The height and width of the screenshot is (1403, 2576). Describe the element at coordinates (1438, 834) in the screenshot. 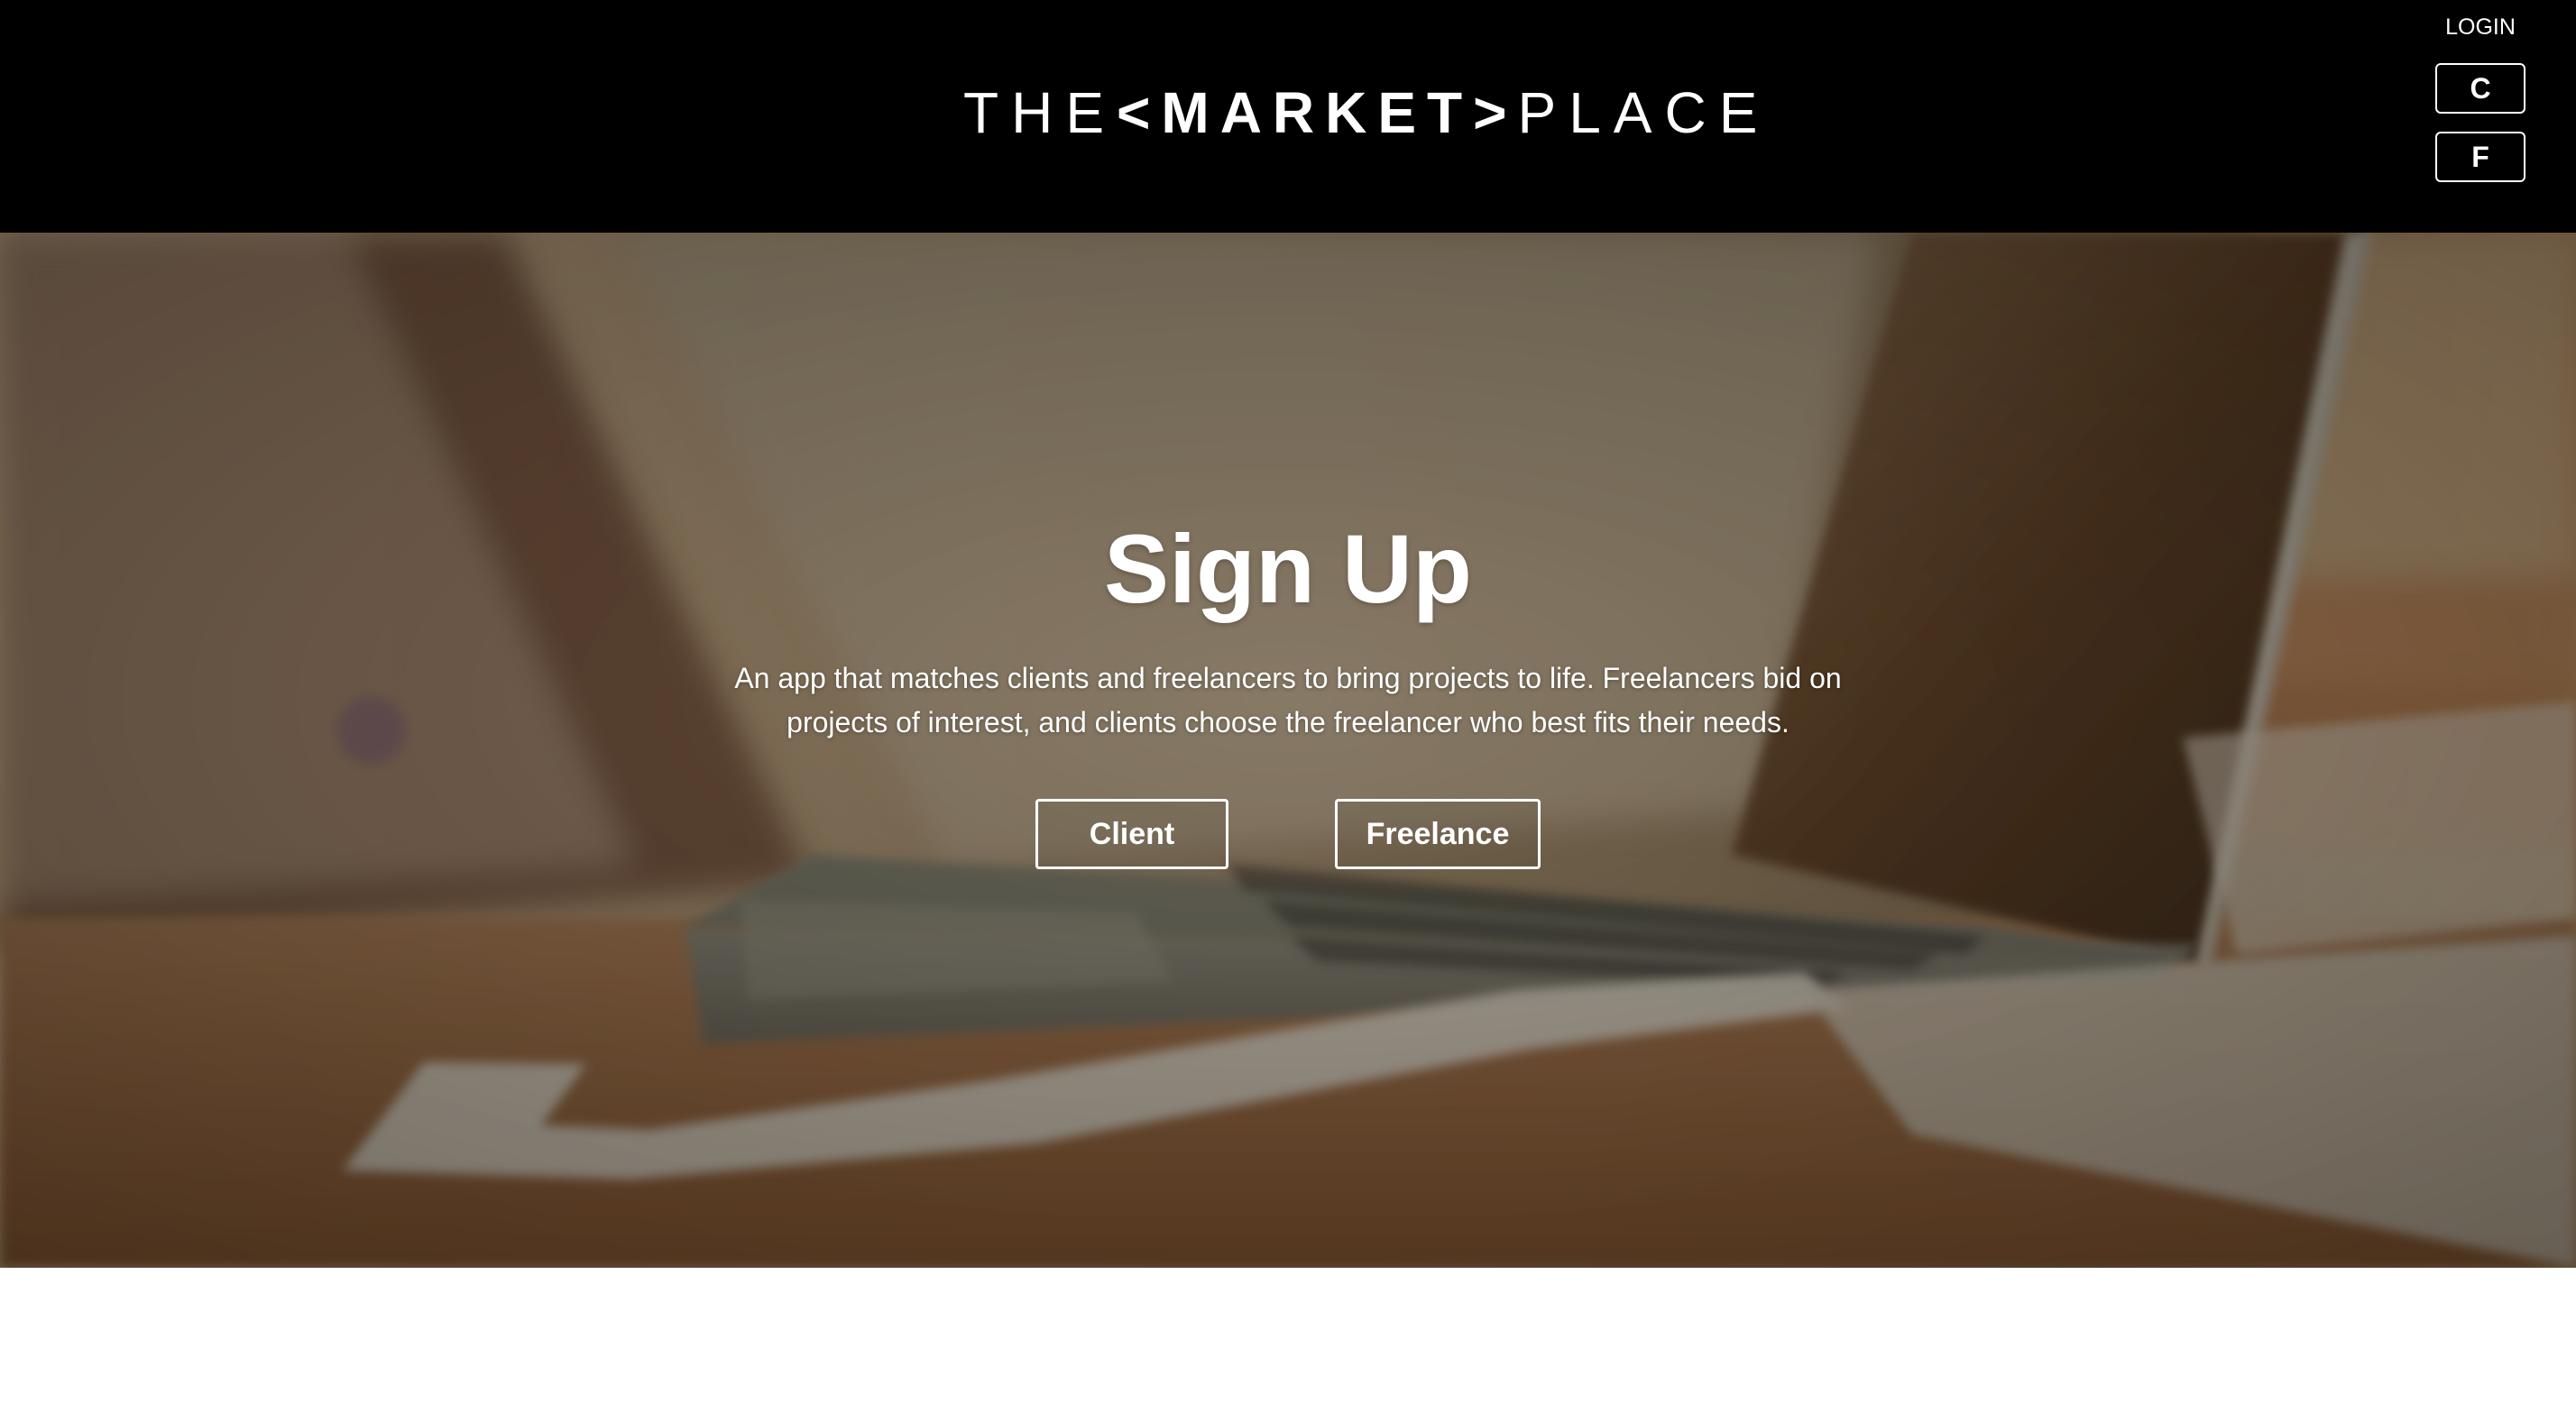

I see `freelance-signup-button: Freelance` at that location.